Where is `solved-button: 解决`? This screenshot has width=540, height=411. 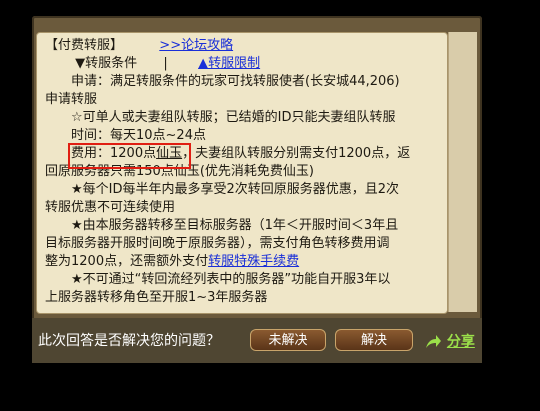
solved-button: 解决 is located at coordinates (374, 340).